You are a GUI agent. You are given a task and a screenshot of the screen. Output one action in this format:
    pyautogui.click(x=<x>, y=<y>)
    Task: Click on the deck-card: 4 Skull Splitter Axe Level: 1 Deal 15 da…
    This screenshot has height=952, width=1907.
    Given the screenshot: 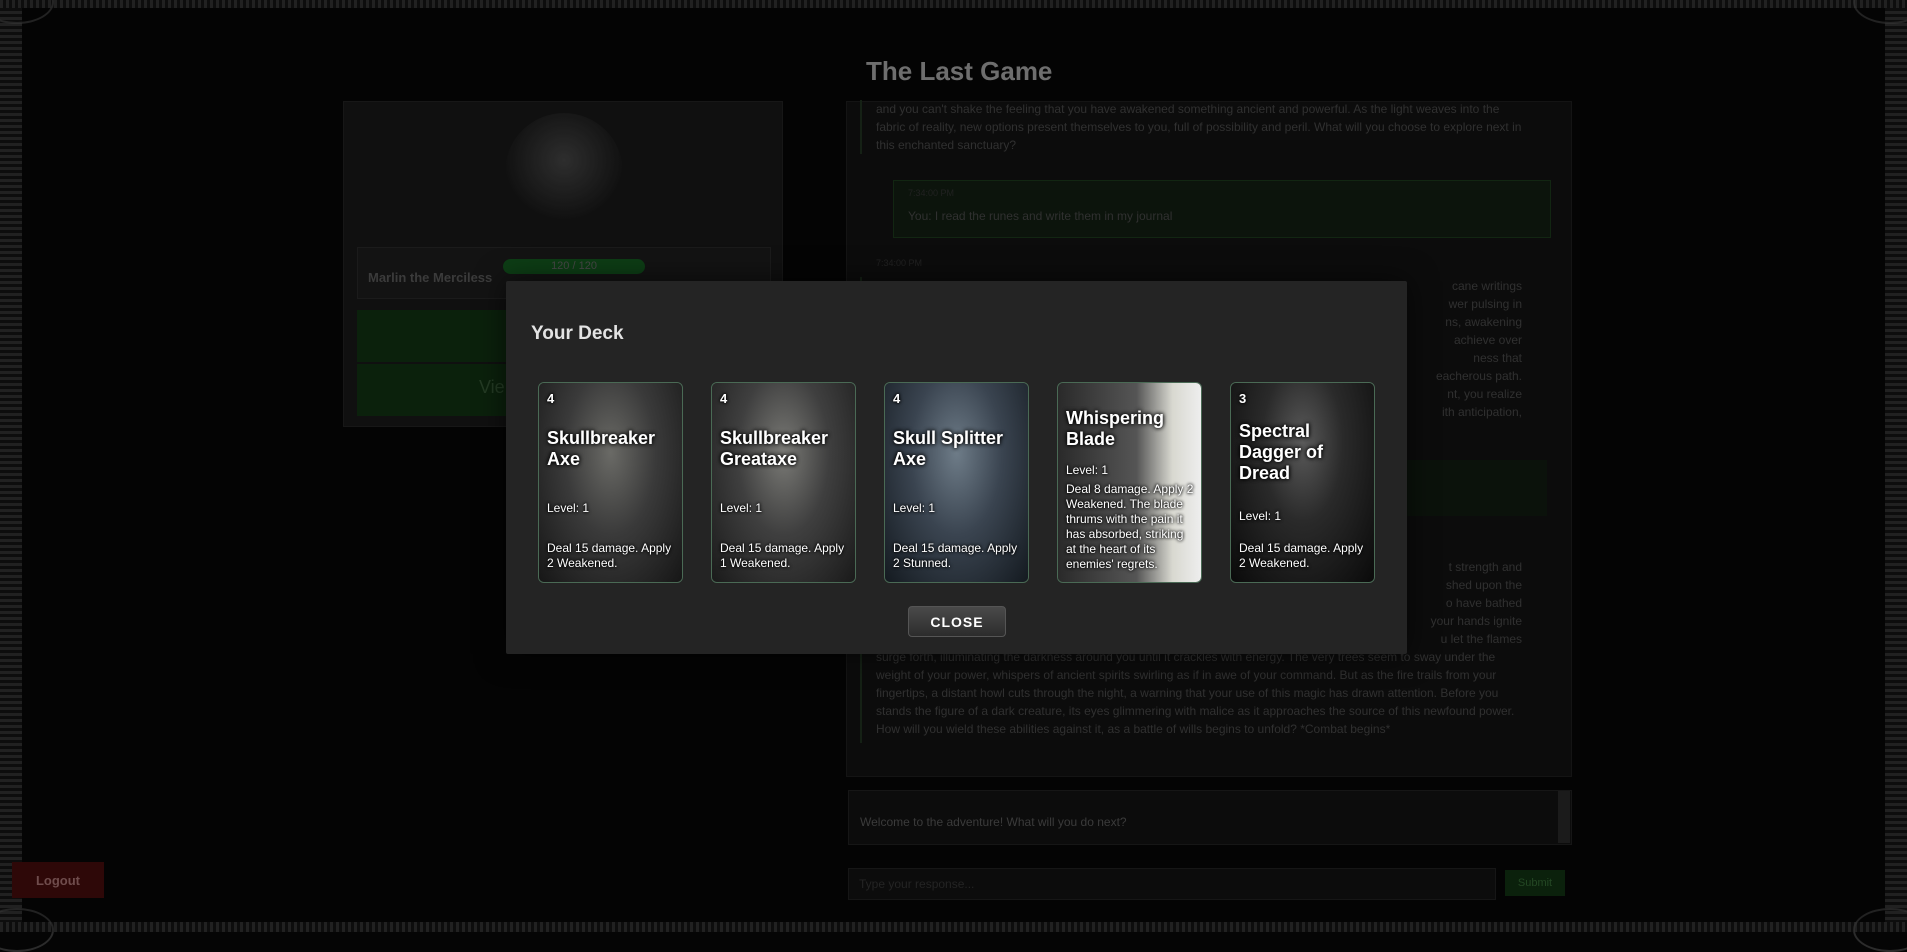 What is the action you would take?
    pyautogui.click(x=956, y=482)
    